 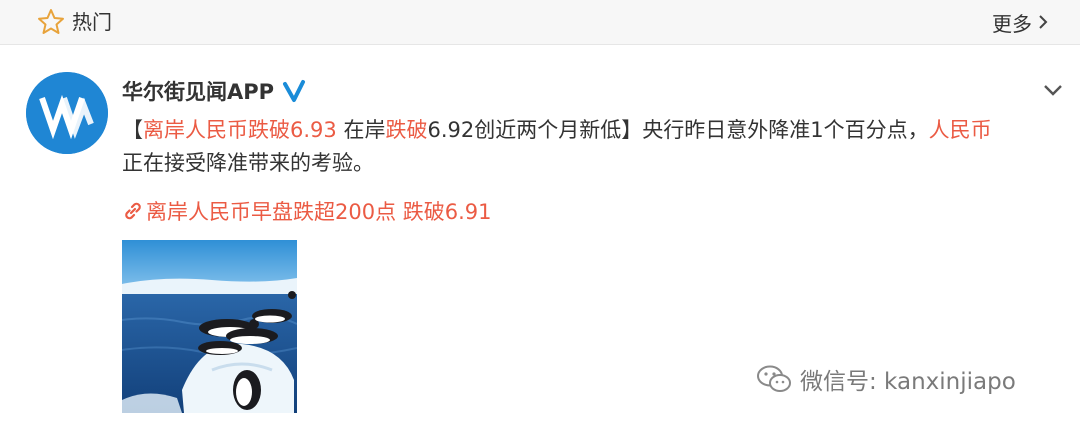 What do you see at coordinates (132, 130) in the screenshot?
I see `text-segment: 【` at bounding box center [132, 130].